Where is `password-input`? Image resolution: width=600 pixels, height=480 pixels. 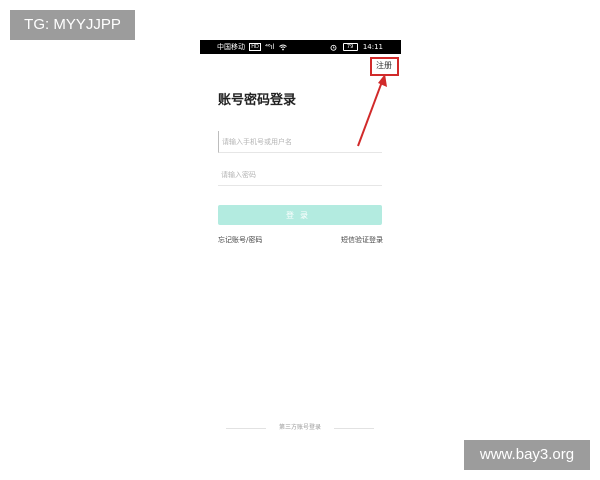
password-input is located at coordinates (300, 175).